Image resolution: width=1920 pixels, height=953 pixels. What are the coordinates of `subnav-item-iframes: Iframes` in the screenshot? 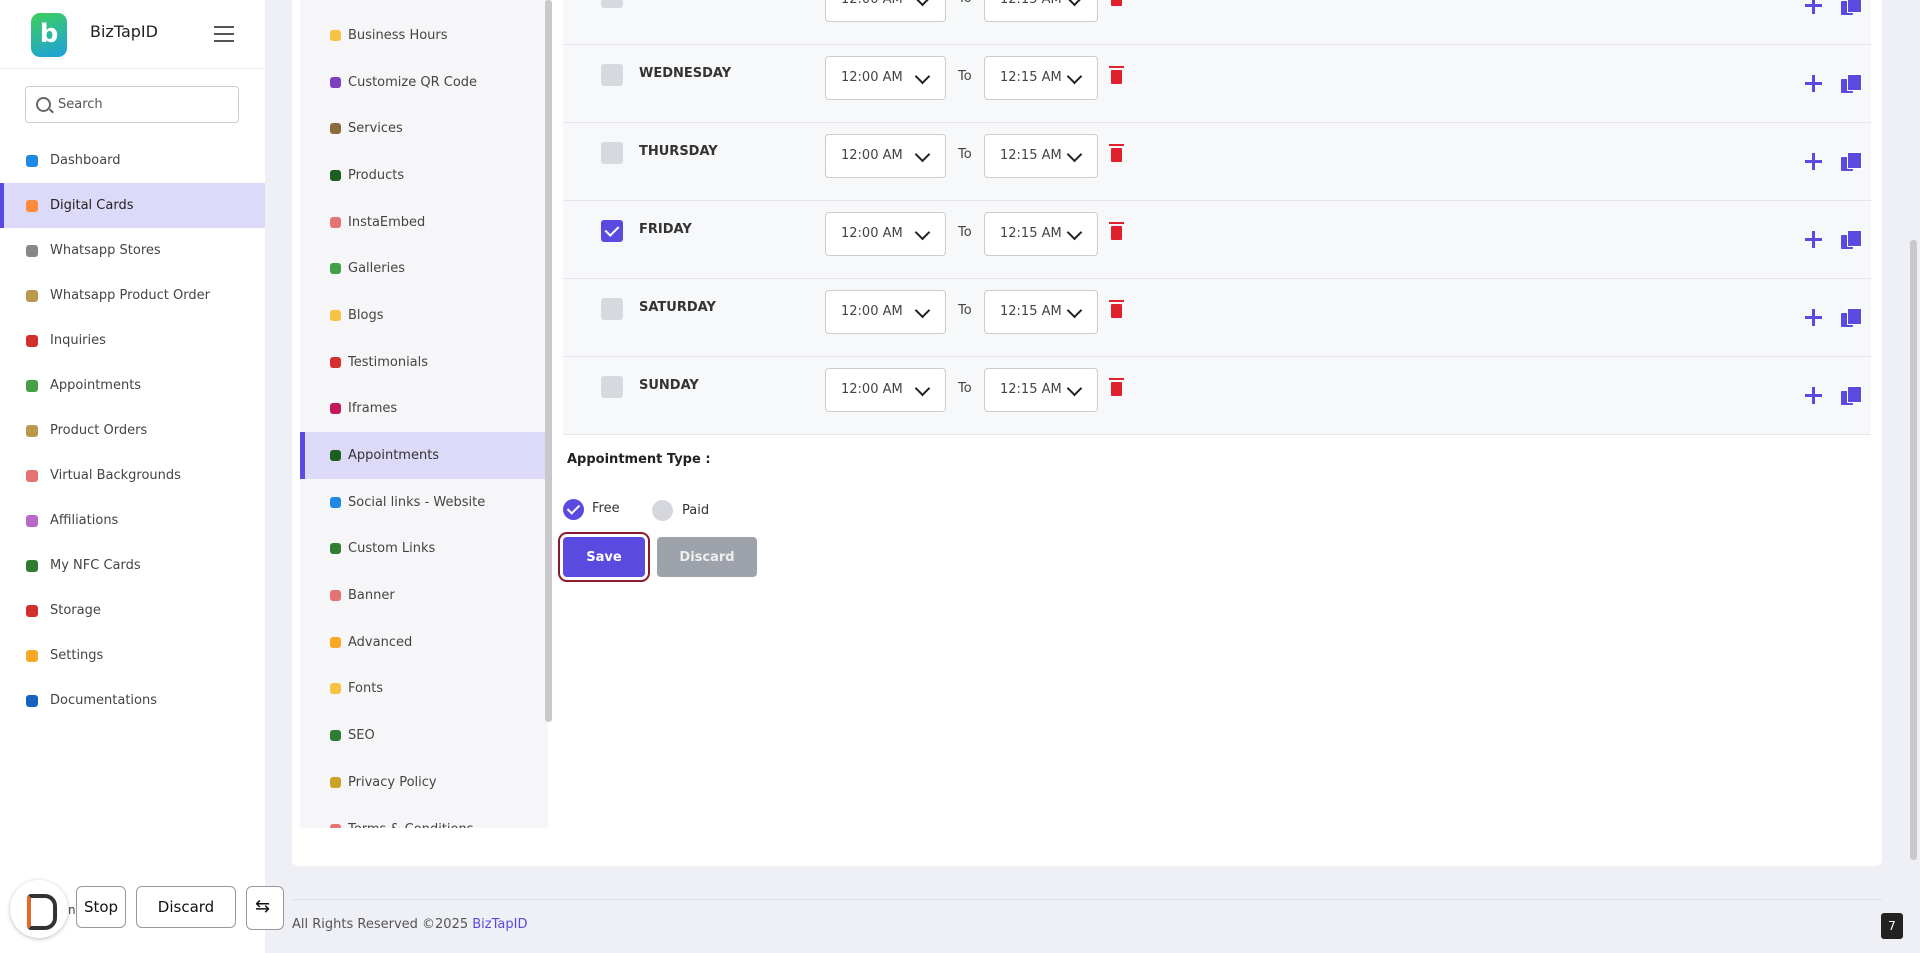 It's located at (424, 409).